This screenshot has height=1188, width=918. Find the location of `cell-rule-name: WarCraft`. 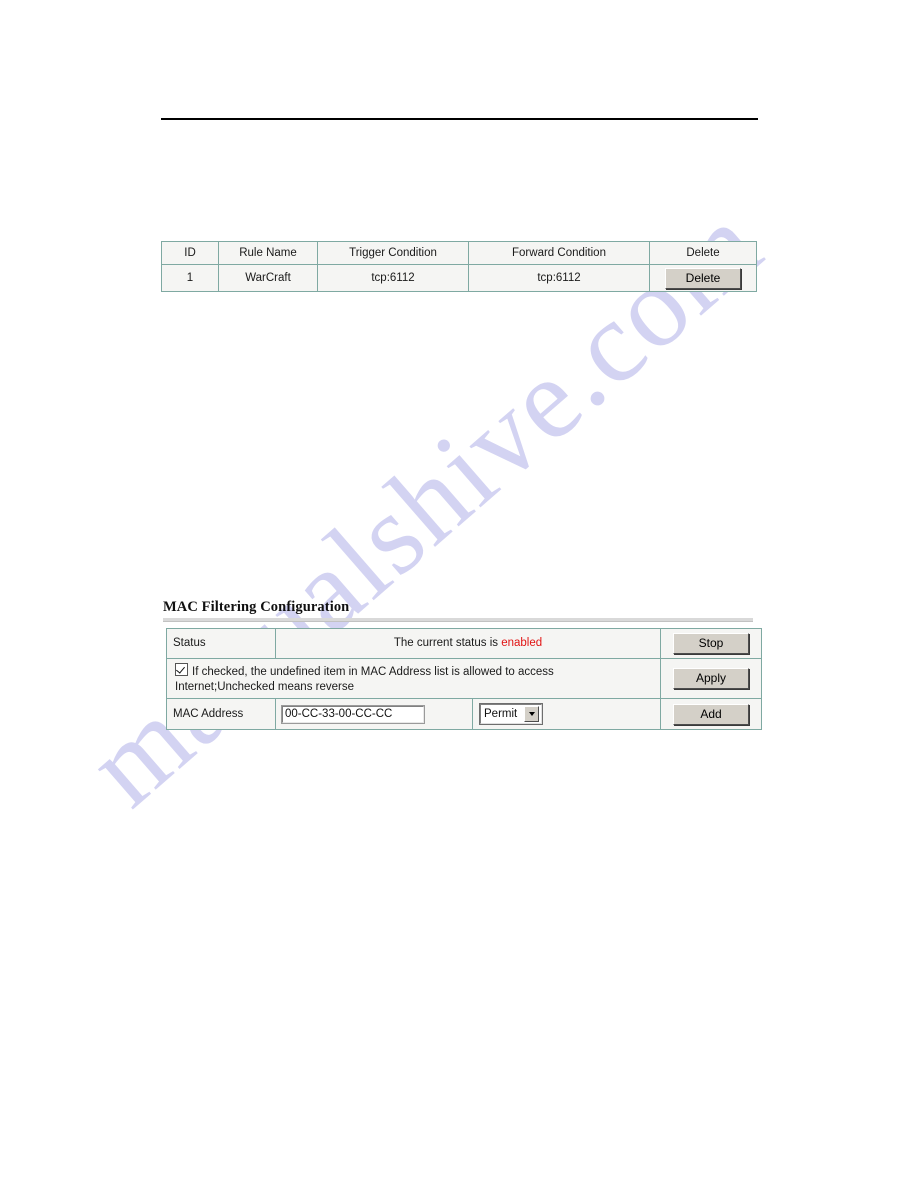

cell-rule-name: WarCraft is located at coordinates (268, 278).